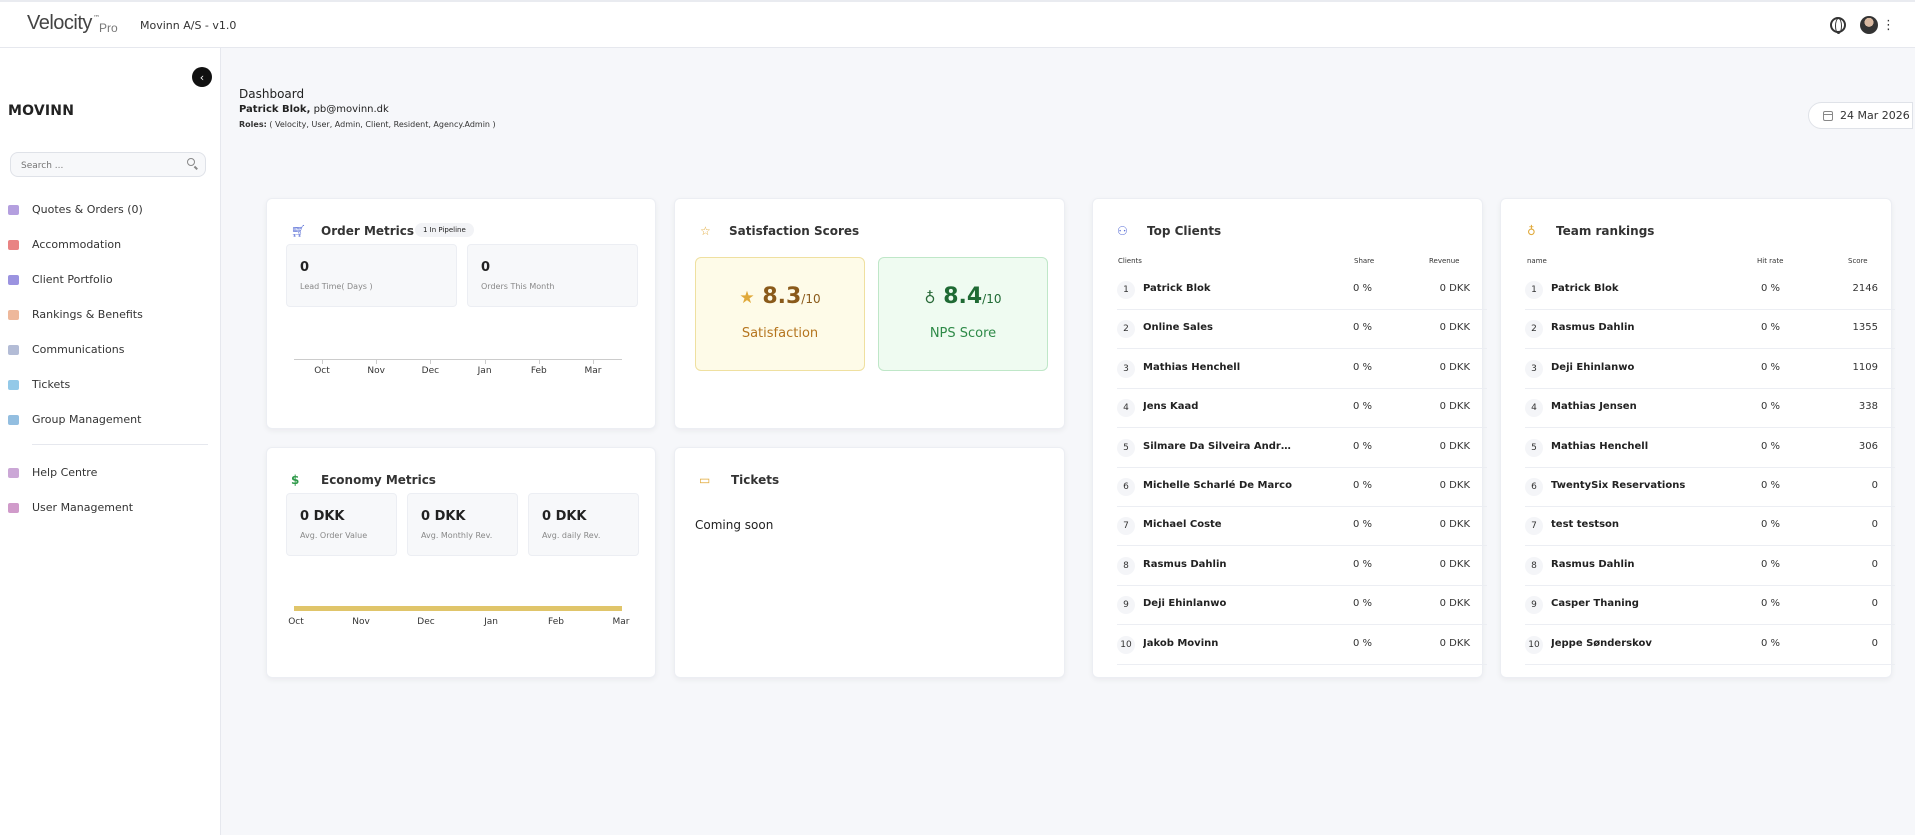 The height and width of the screenshot is (835, 1915). Describe the element at coordinates (110, 279) in the screenshot. I see `sidebar-item-client-portfolio: Client Portfolio` at that location.